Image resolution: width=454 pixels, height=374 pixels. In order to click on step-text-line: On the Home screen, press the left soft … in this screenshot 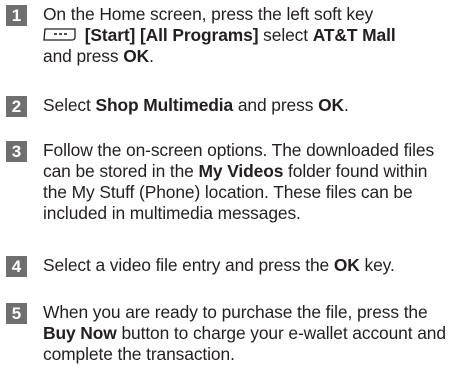, I will do `click(208, 14)`.